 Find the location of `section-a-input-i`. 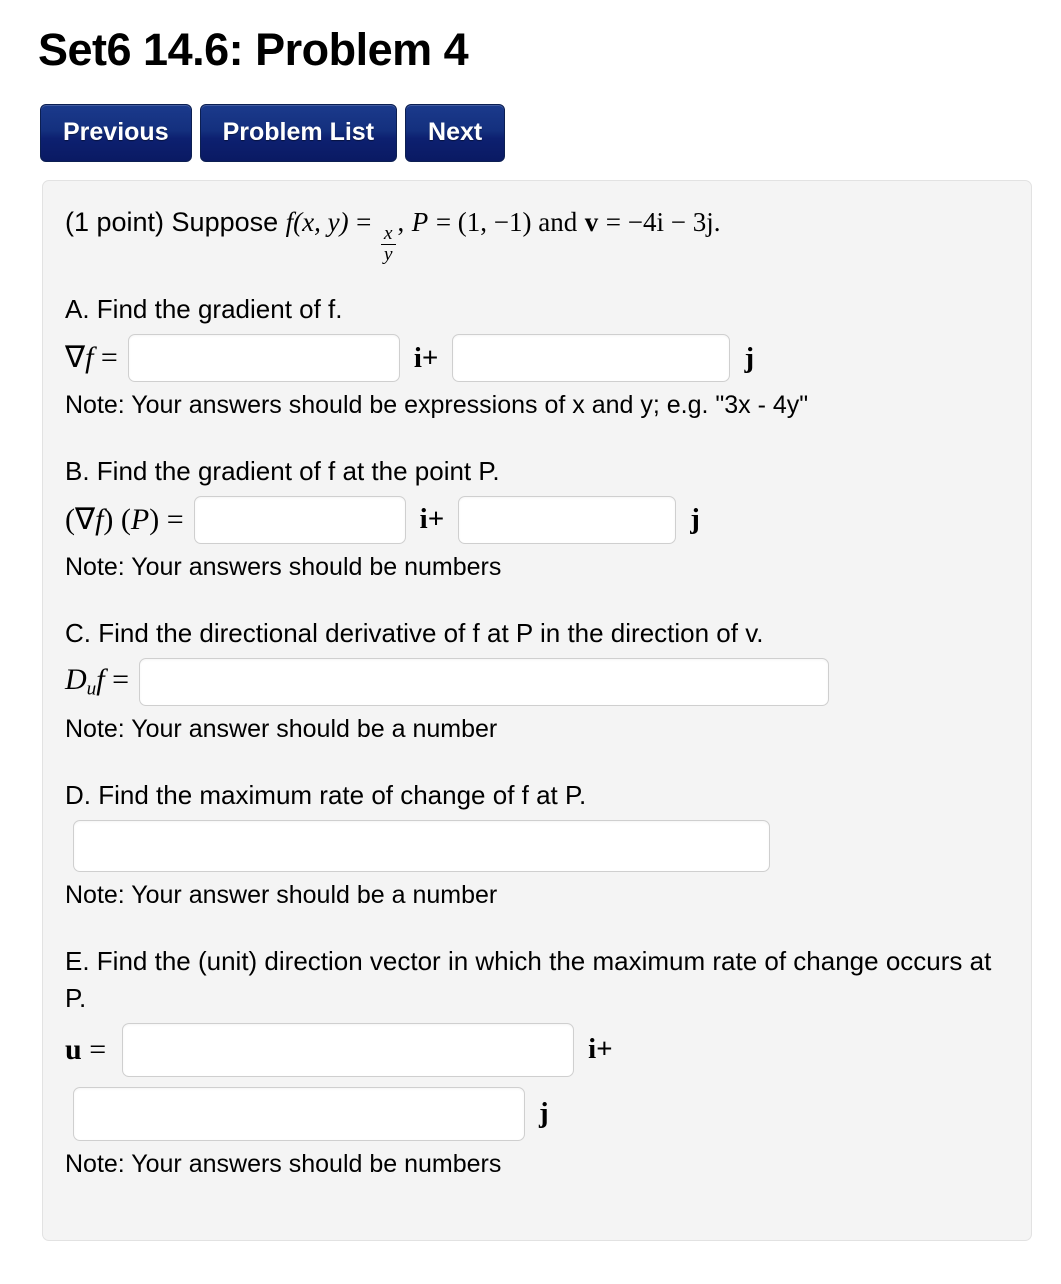

section-a-input-i is located at coordinates (263, 358).